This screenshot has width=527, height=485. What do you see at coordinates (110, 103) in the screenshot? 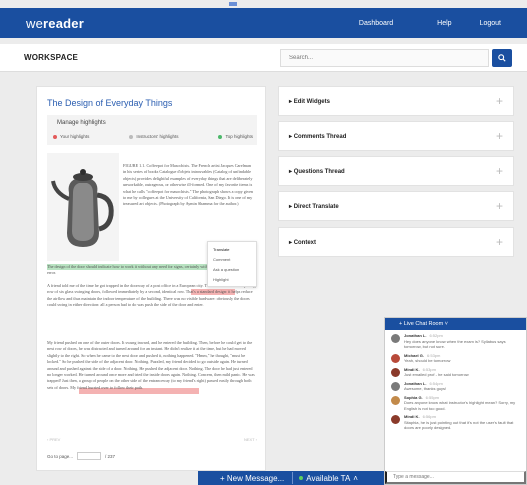
I see `book-title: The Design of Everyday Things` at bounding box center [110, 103].